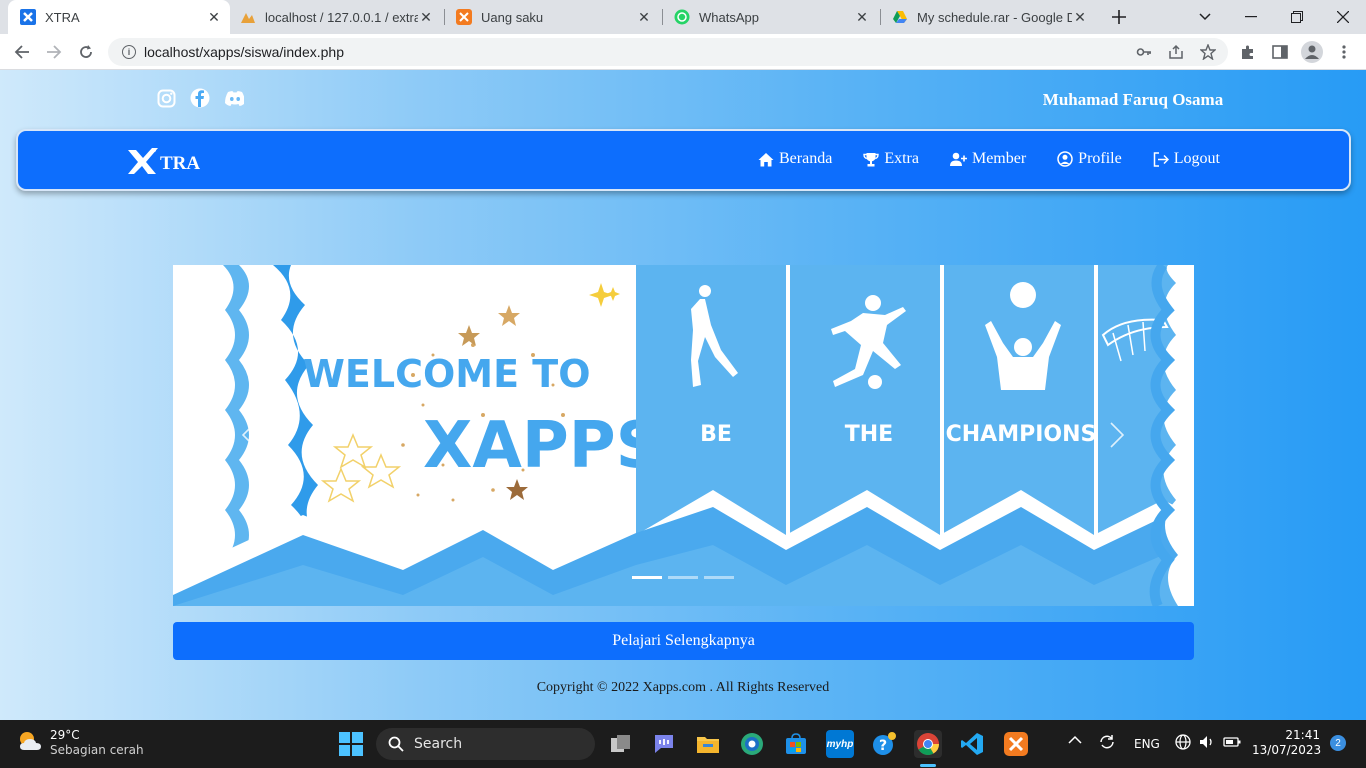 The image size is (1366, 768). I want to click on nav-links: Beranda Extra Member Profile Logout, so click(1004, 159).